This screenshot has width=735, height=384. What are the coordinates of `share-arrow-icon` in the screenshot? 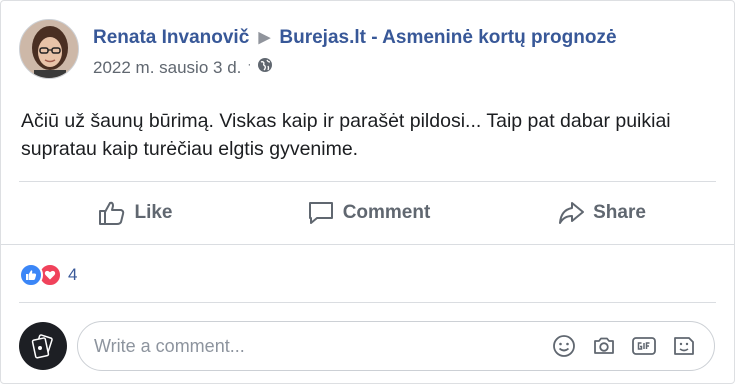 It's located at (572, 213).